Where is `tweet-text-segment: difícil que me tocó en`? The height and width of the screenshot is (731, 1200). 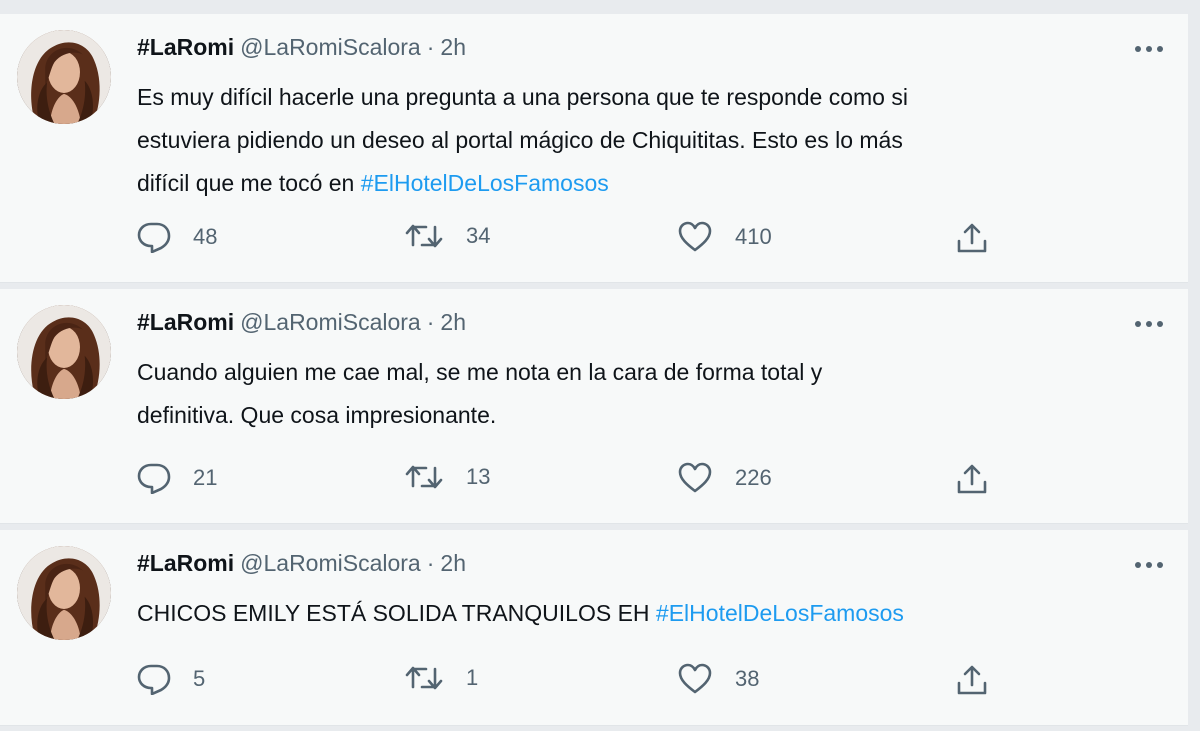 tweet-text-segment: difícil que me tocó en is located at coordinates (249, 183).